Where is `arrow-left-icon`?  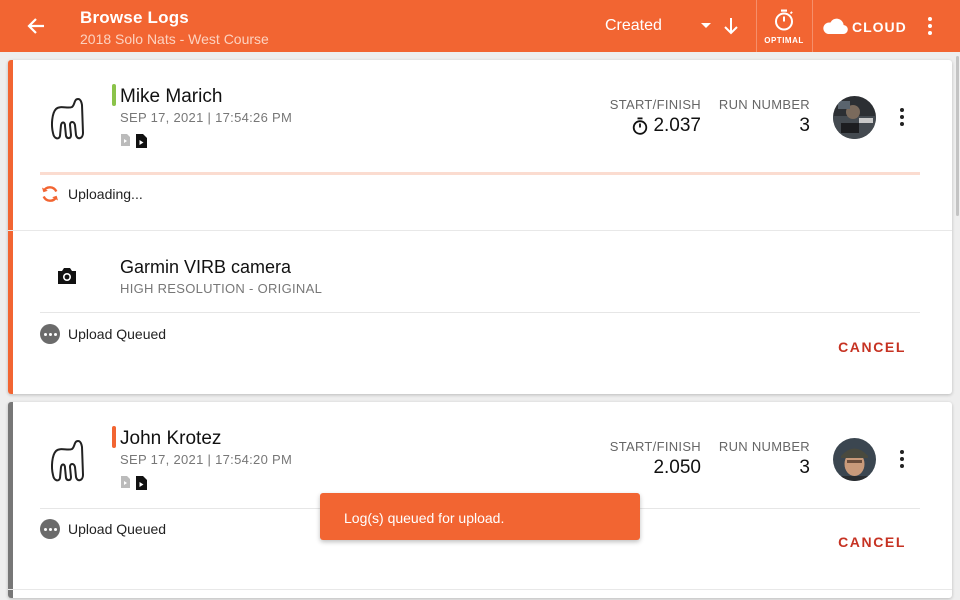
arrow-left-icon is located at coordinates (35, 26).